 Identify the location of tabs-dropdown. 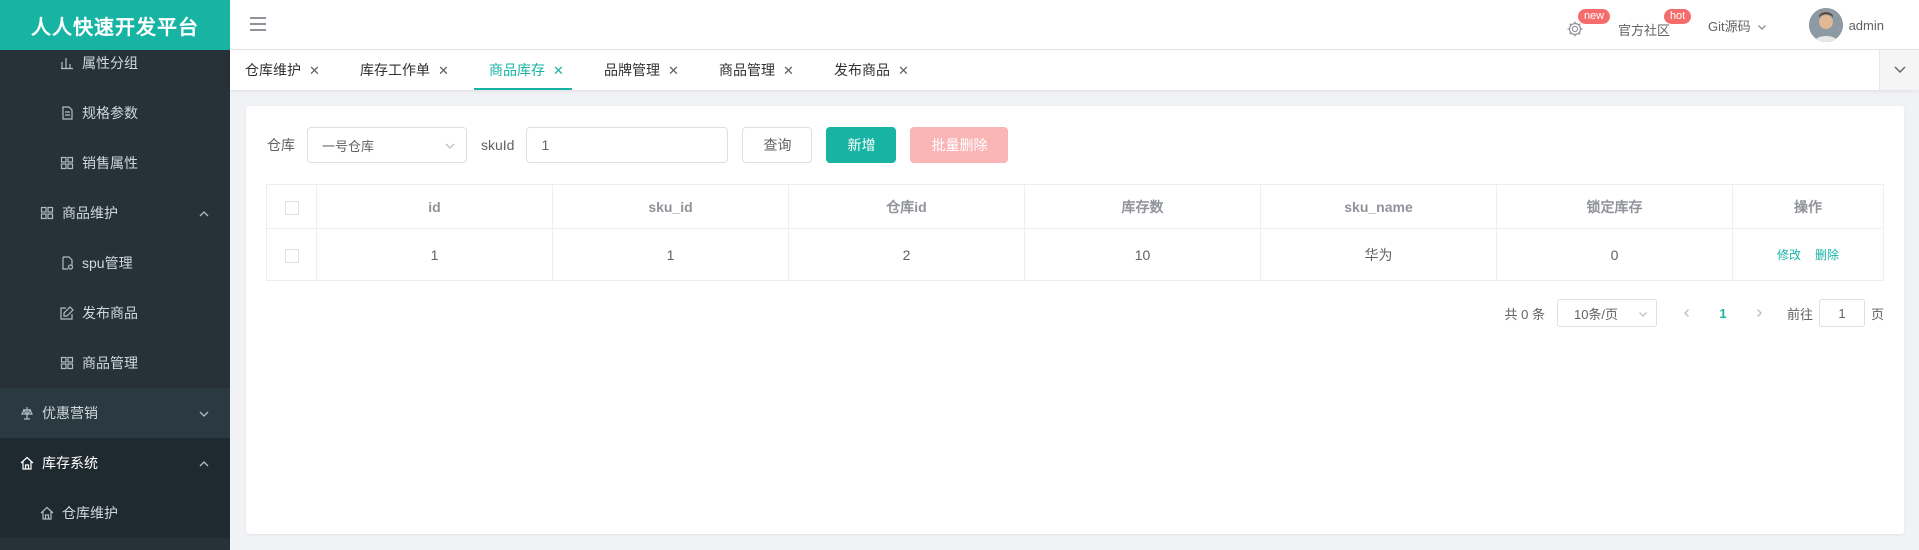
(1899, 70).